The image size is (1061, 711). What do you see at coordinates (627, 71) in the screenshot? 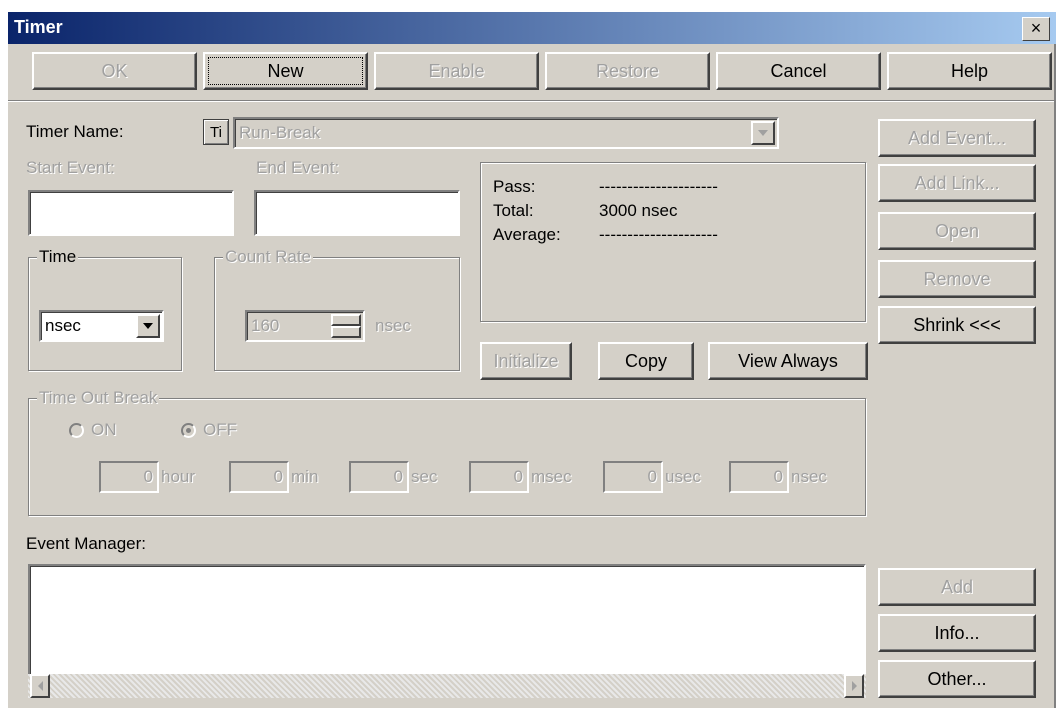
I see `restore-button: Restore` at bounding box center [627, 71].